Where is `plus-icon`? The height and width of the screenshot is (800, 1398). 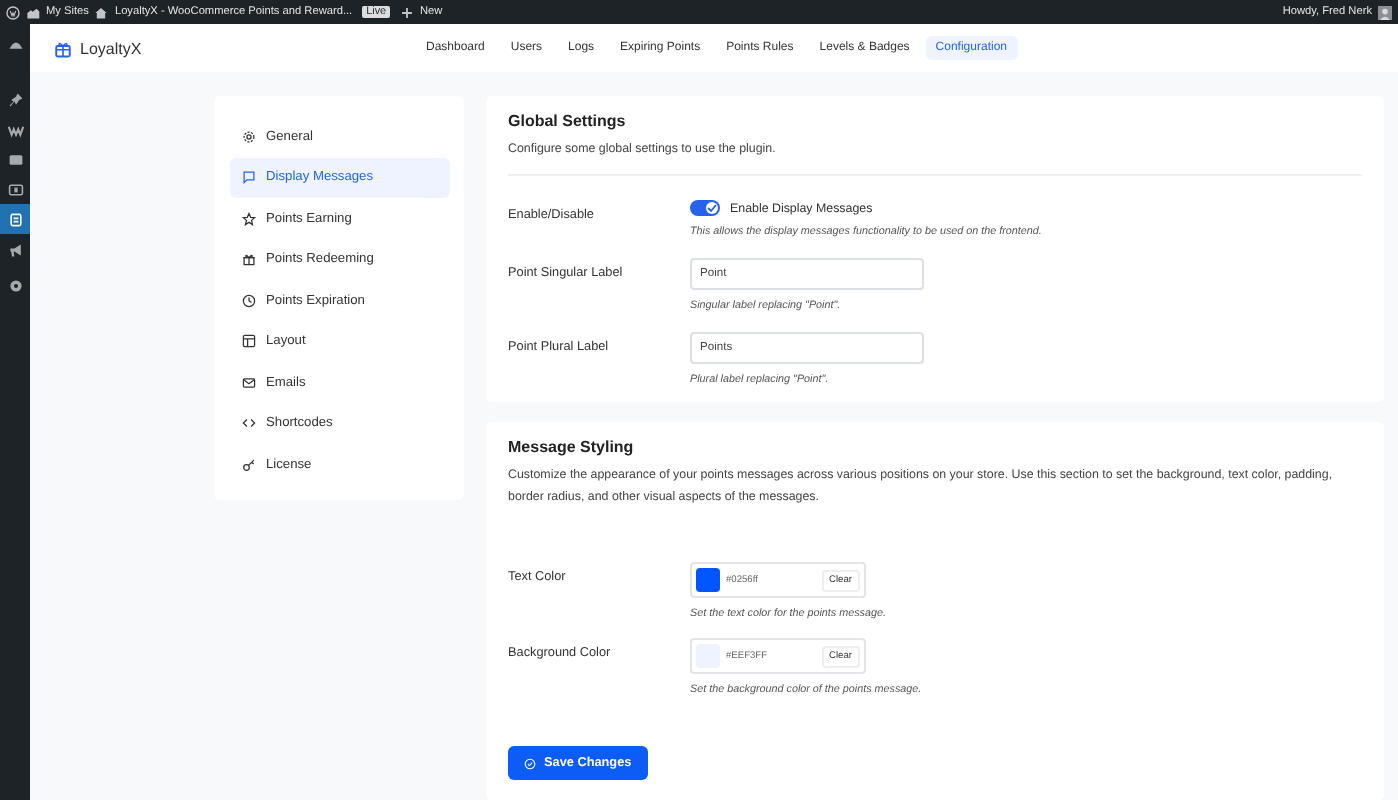 plus-icon is located at coordinates (407, 12).